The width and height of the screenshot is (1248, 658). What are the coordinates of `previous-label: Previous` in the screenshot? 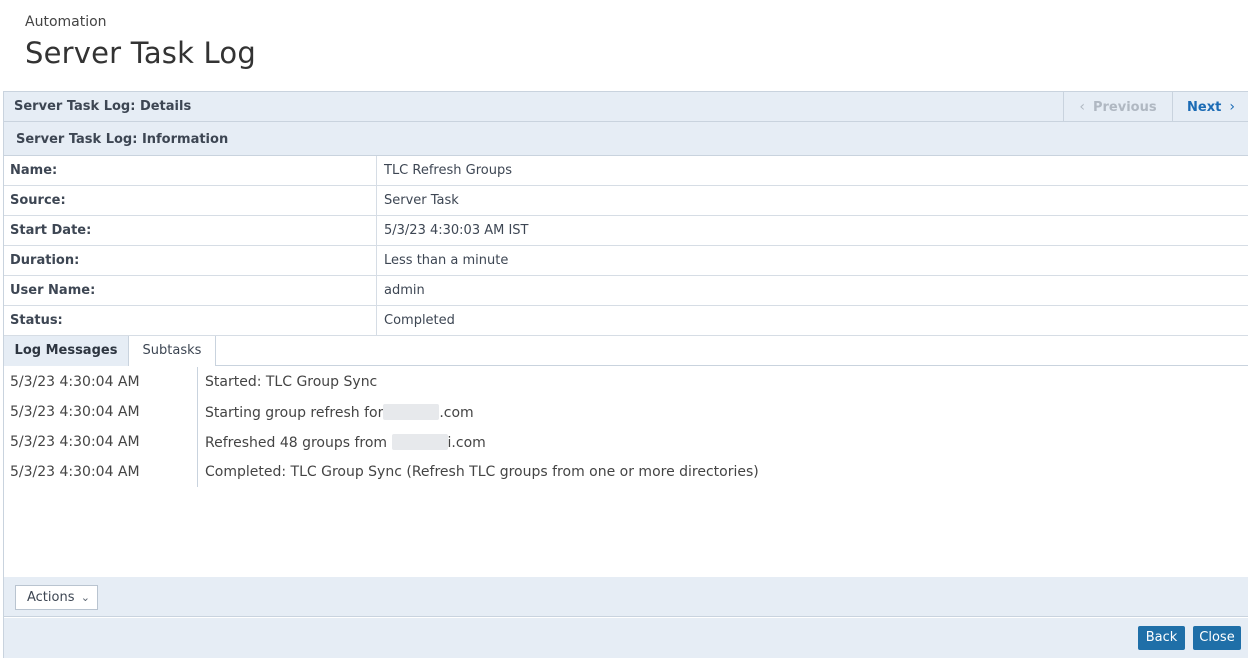 It's located at (1124, 107).